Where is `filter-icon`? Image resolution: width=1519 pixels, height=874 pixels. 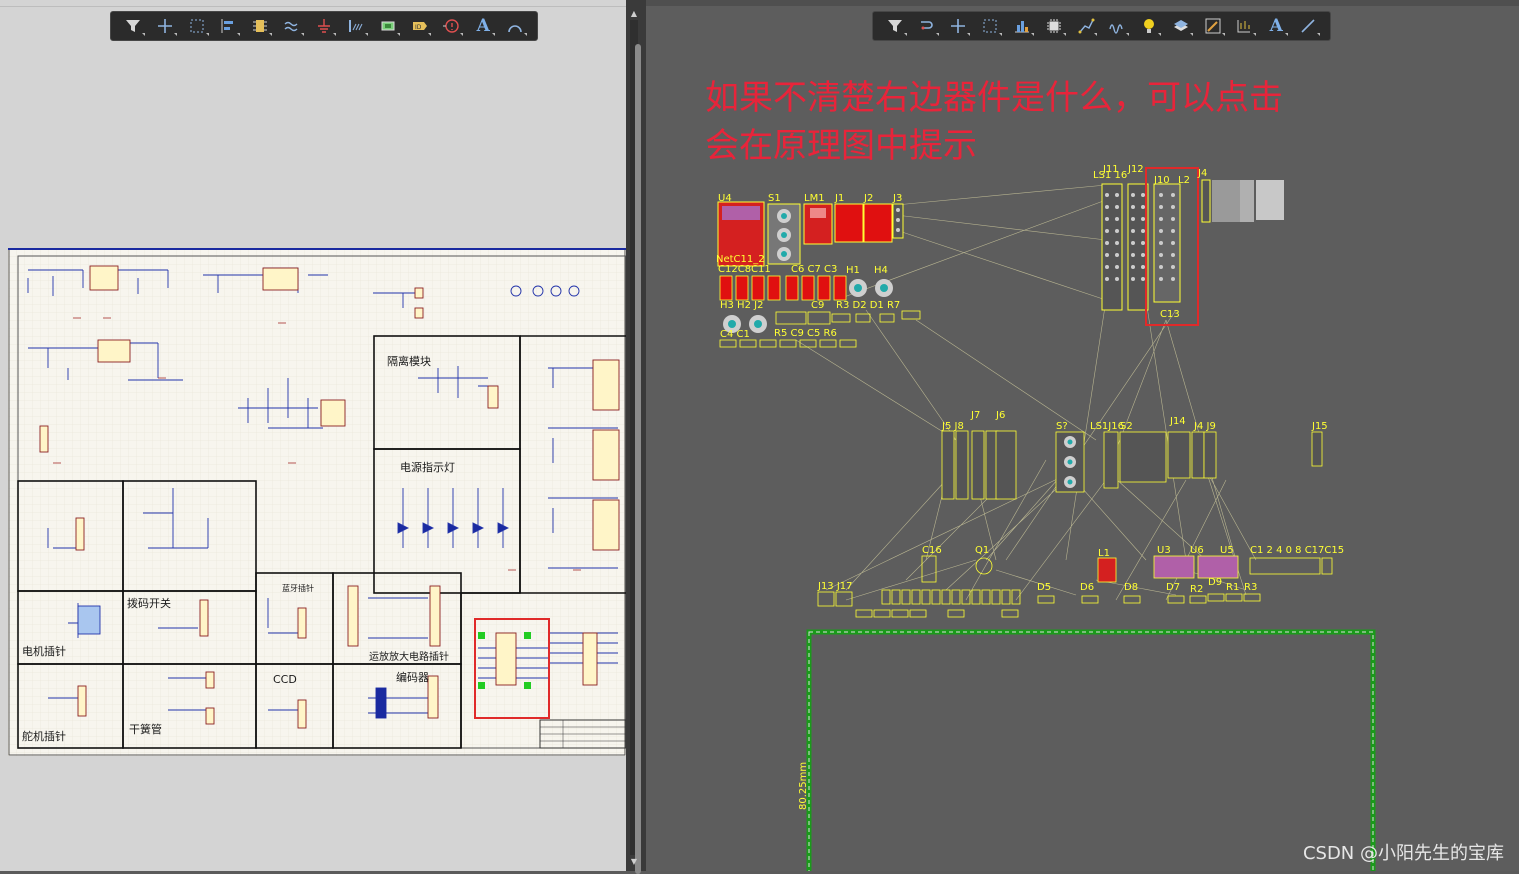
filter-icon is located at coordinates (132, 26).